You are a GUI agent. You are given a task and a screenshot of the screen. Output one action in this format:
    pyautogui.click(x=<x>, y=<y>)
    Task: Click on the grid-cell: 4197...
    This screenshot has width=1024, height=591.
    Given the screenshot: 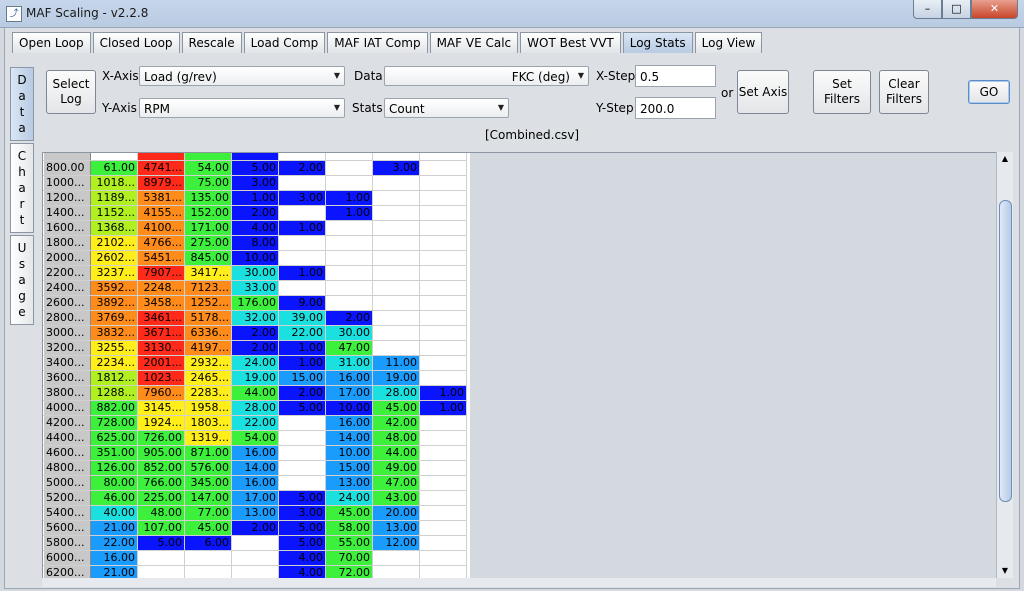 What is the action you would take?
    pyautogui.click(x=208, y=348)
    